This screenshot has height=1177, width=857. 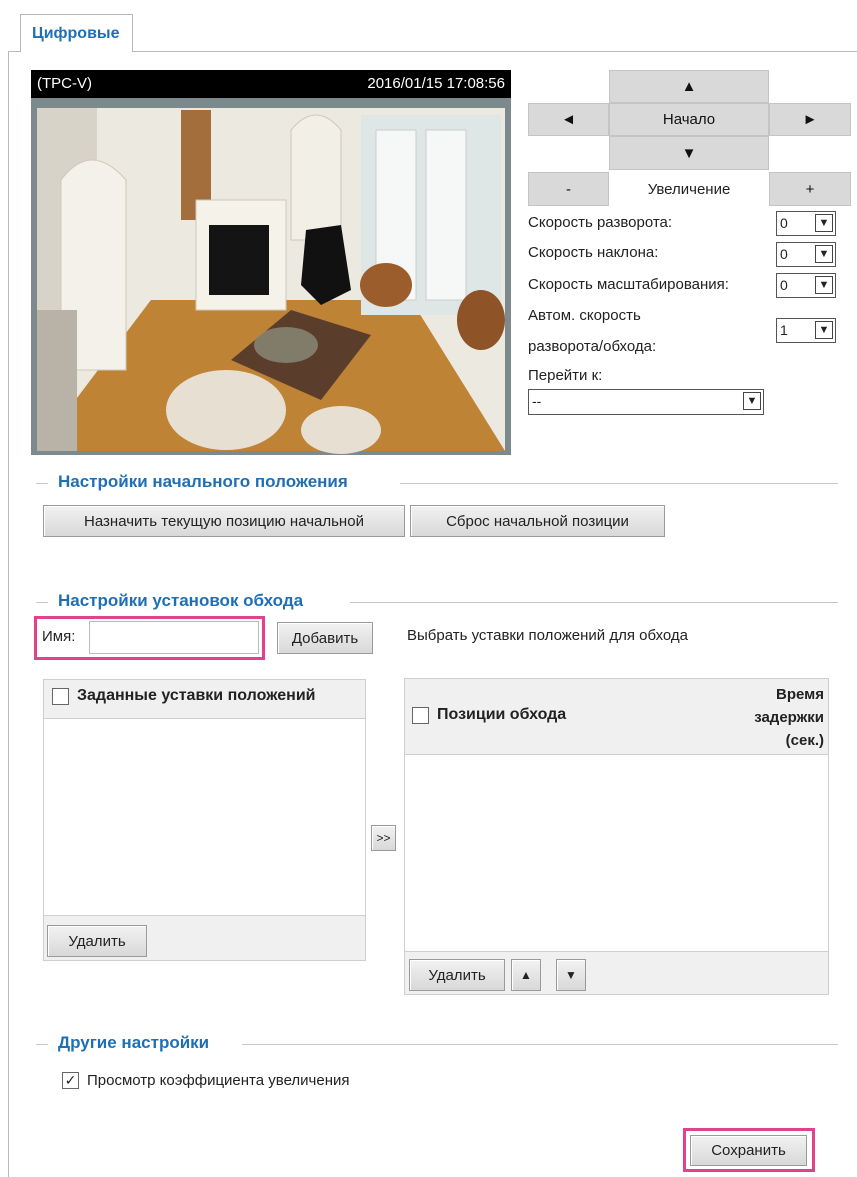 I want to click on zoom-speed-label: Скорость масштабирования:, so click(x=628, y=284).